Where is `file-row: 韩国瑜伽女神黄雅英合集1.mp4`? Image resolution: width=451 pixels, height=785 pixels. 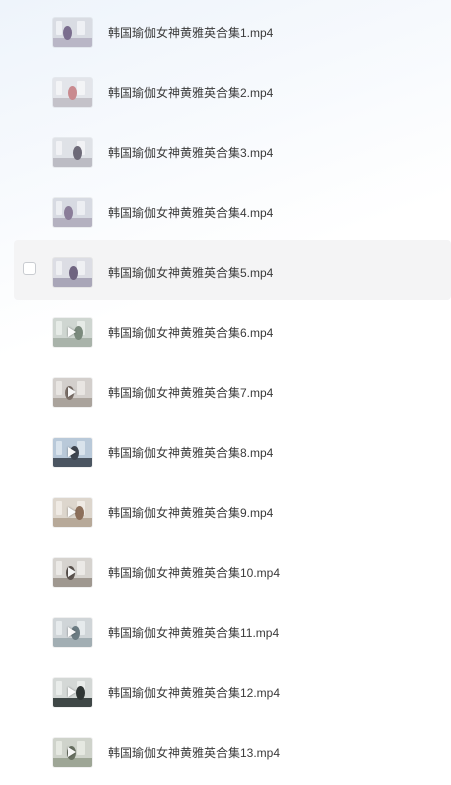
file-row: 韩国瑜伽女神黄雅英合集1.mp4 is located at coordinates (232, 30).